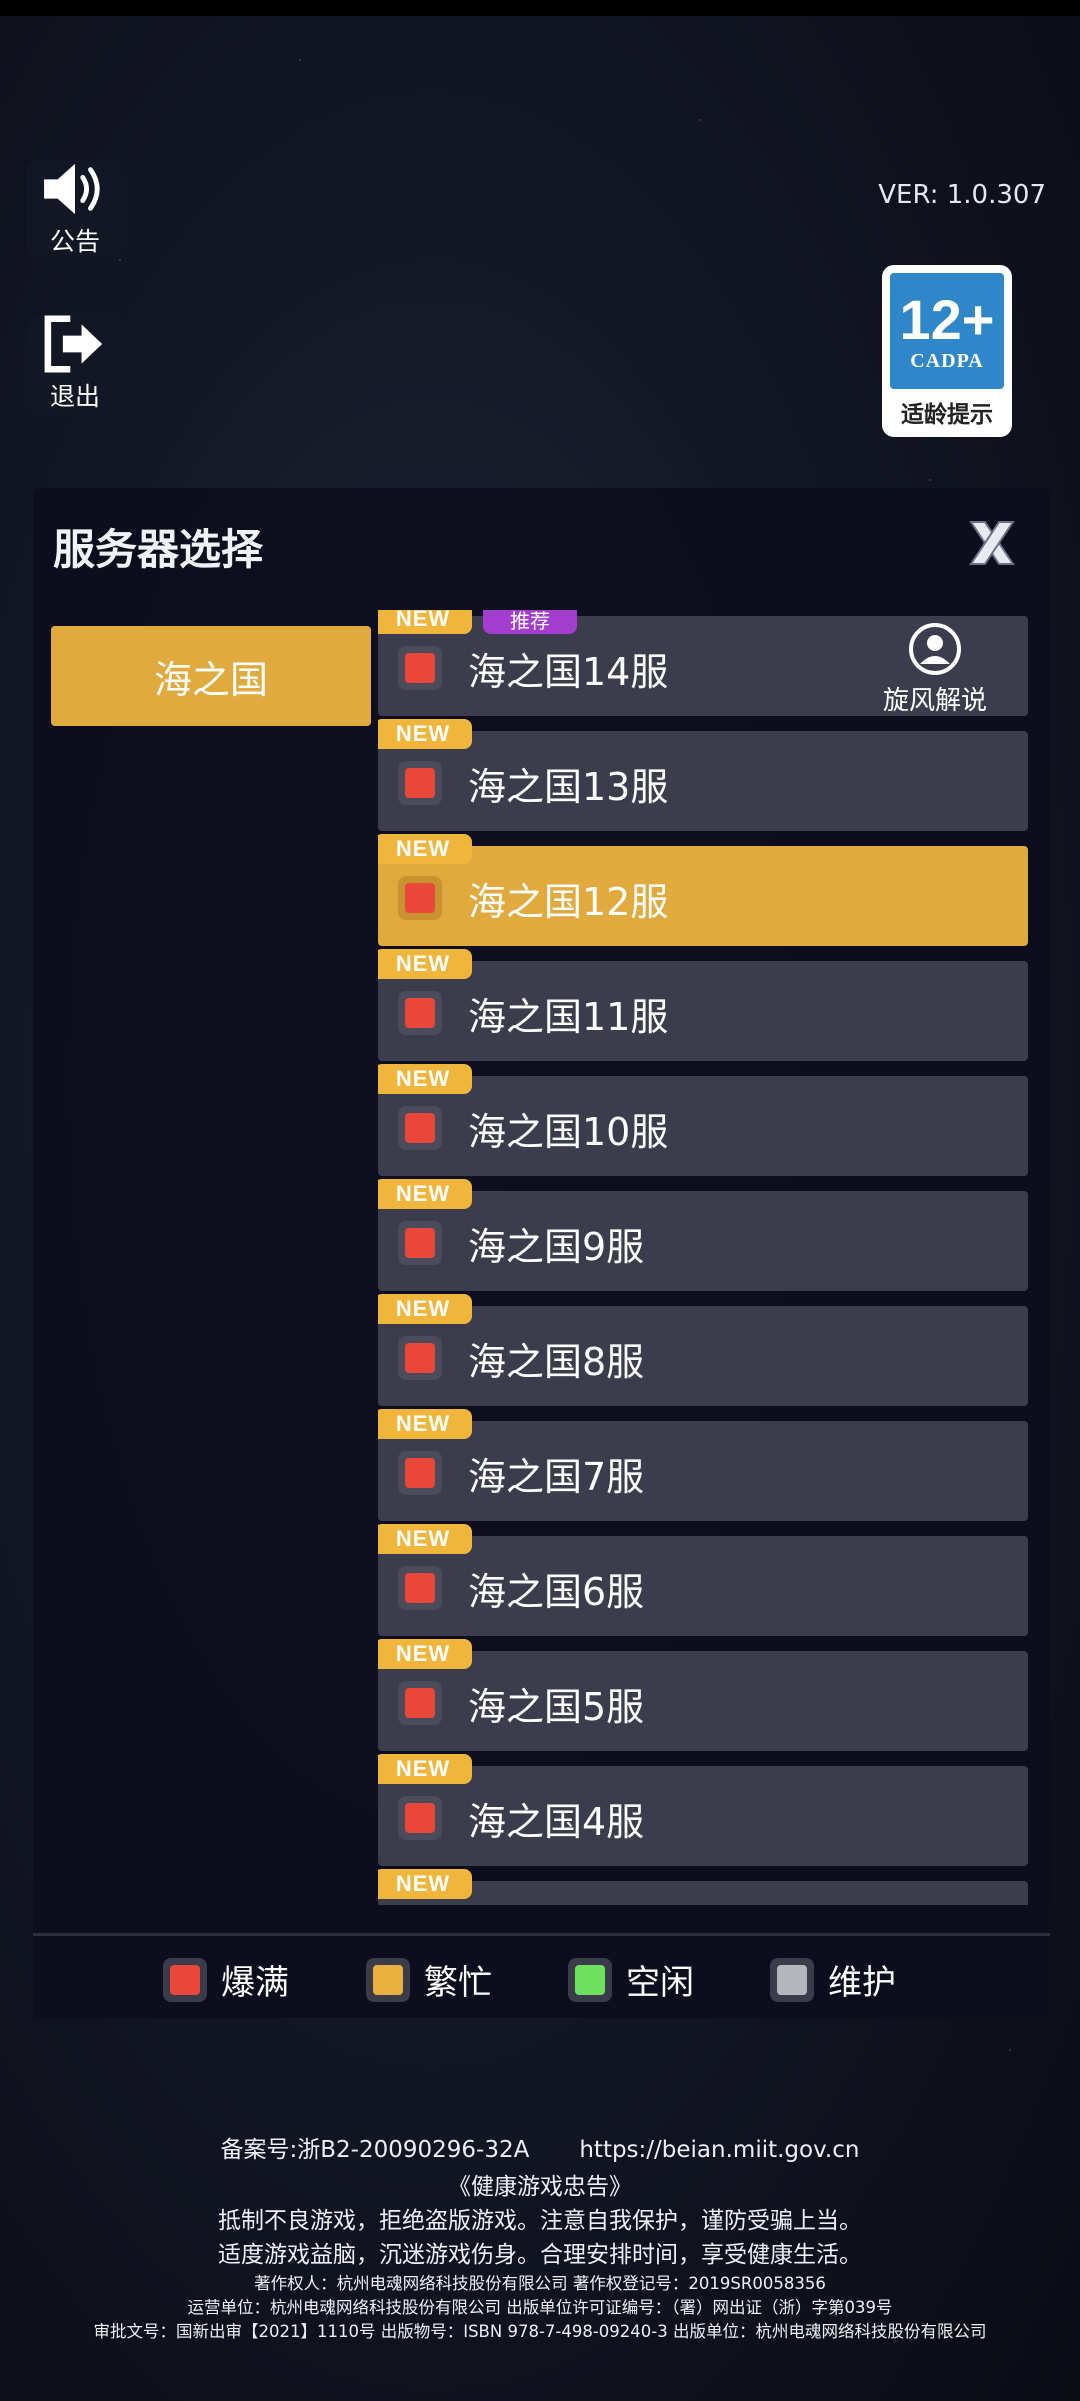 This screenshot has height=2401, width=1080. What do you see at coordinates (703, 1810) in the screenshot?
I see `server-row: NEW 海之国4服` at bounding box center [703, 1810].